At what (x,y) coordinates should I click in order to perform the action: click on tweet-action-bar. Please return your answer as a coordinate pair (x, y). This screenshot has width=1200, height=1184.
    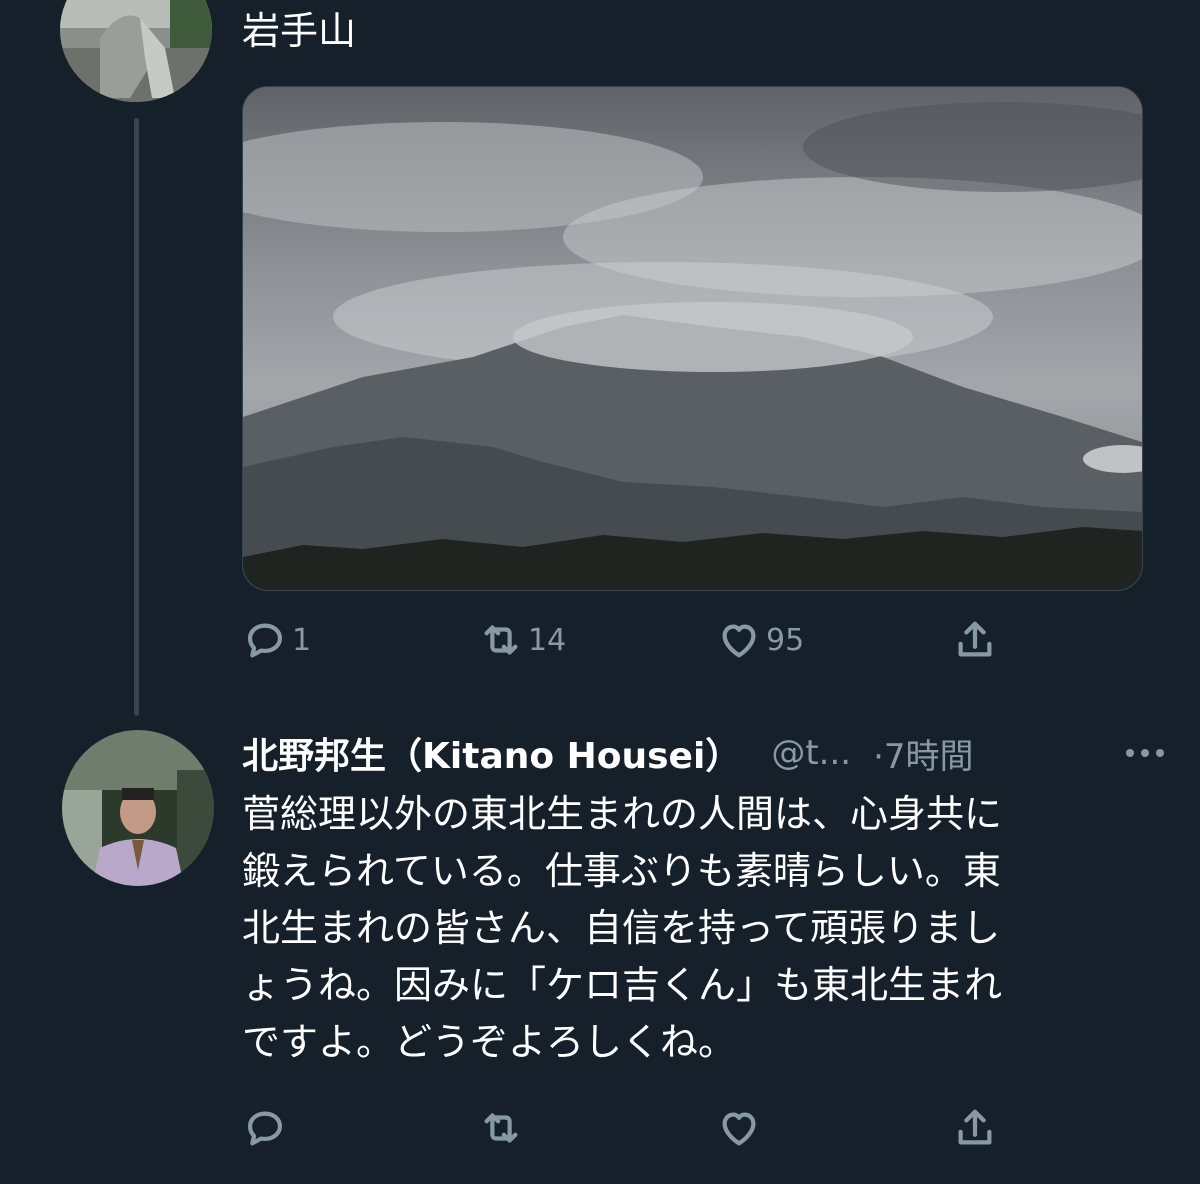
    Looking at the image, I should click on (622, 1128).